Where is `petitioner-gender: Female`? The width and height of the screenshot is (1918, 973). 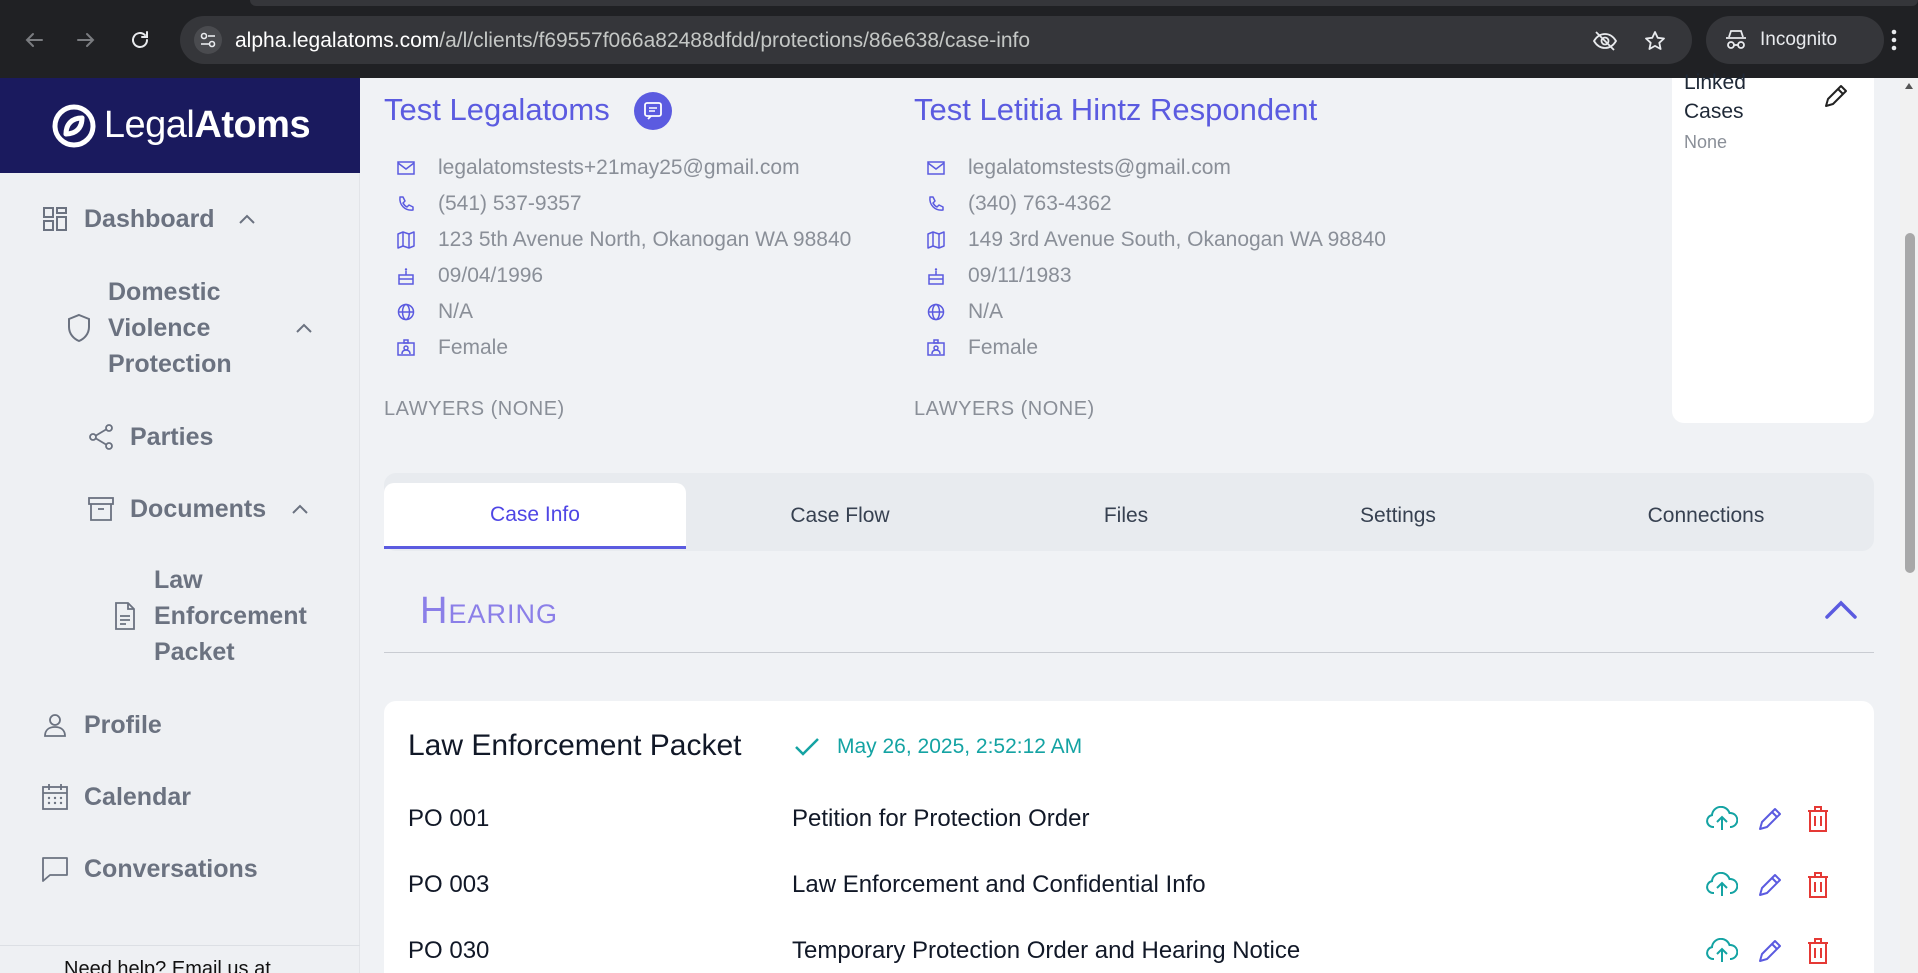
petitioner-gender: Female is located at coordinates (452, 348).